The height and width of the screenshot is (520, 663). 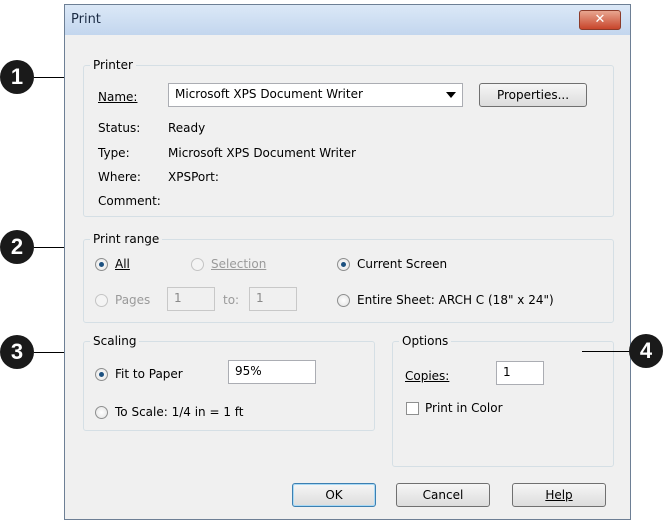 What do you see at coordinates (178, 298) in the screenshot?
I see `pages-from-value: 1` at bounding box center [178, 298].